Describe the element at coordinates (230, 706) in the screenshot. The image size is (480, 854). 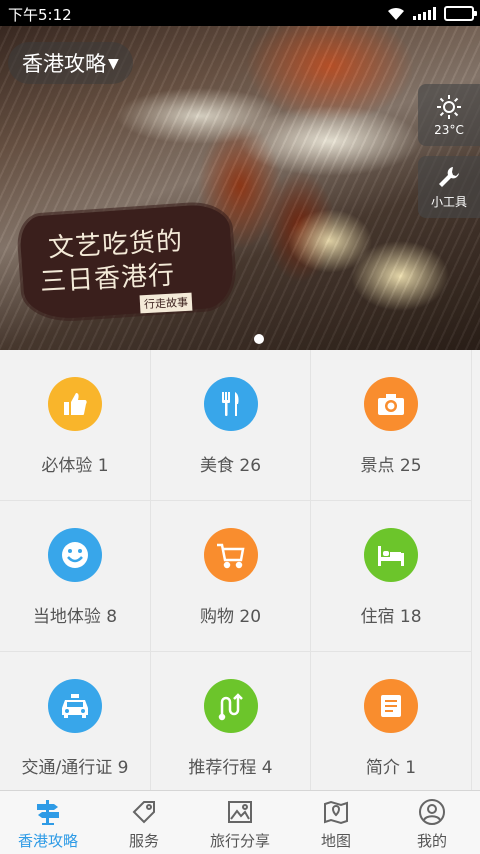
I see `route-icon` at that location.